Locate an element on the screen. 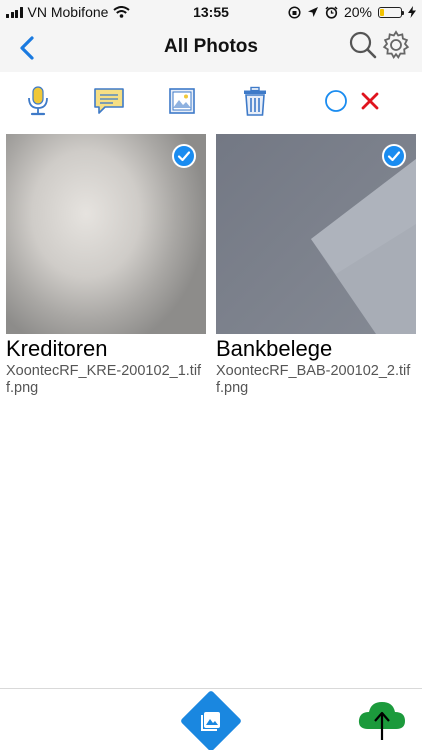 The image size is (422, 750). status-bar: VN Mobifone 13:55 20% is located at coordinates (211, 12).